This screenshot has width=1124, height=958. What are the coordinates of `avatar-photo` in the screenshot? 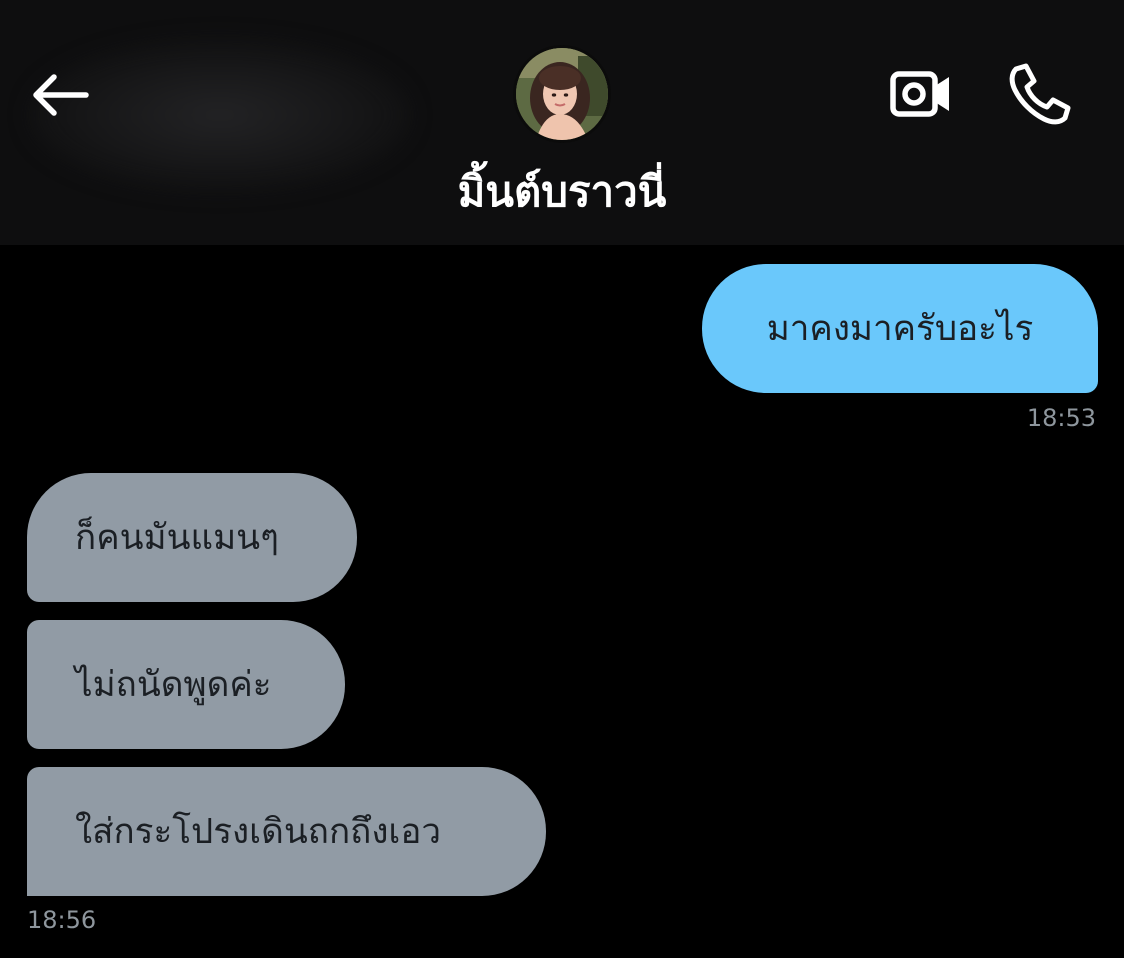 It's located at (562, 94).